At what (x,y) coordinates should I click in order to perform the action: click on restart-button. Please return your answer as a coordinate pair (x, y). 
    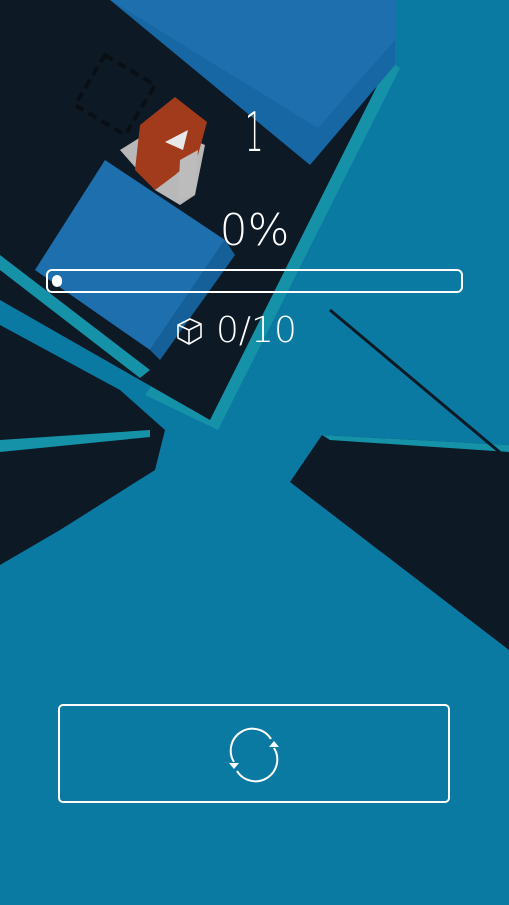
    Looking at the image, I should click on (254, 753).